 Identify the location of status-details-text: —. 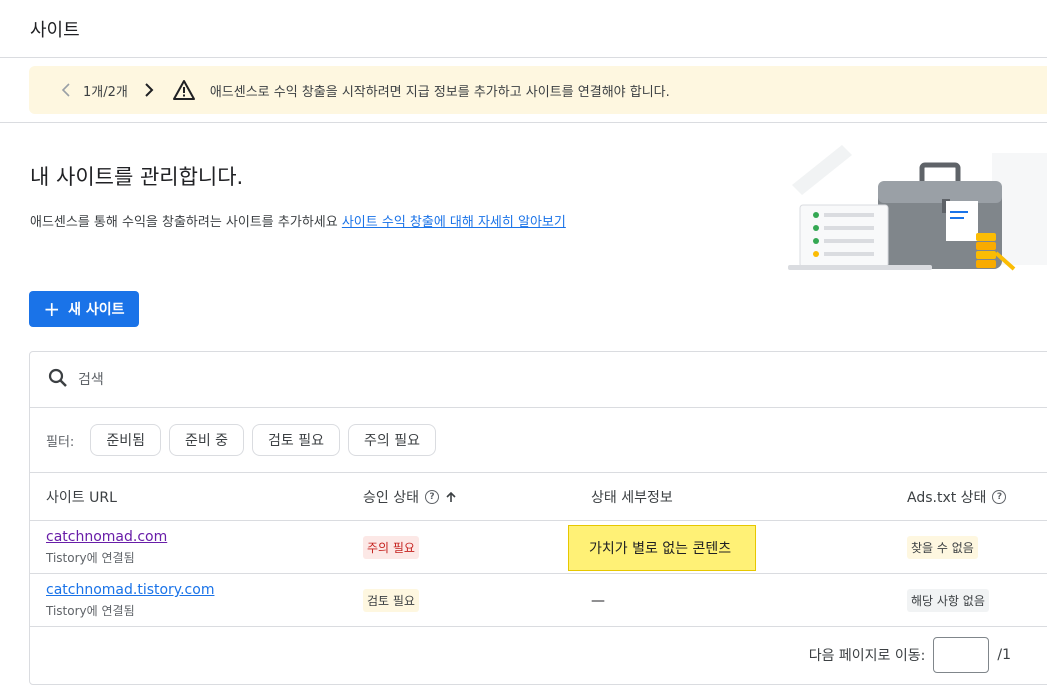
(598, 600).